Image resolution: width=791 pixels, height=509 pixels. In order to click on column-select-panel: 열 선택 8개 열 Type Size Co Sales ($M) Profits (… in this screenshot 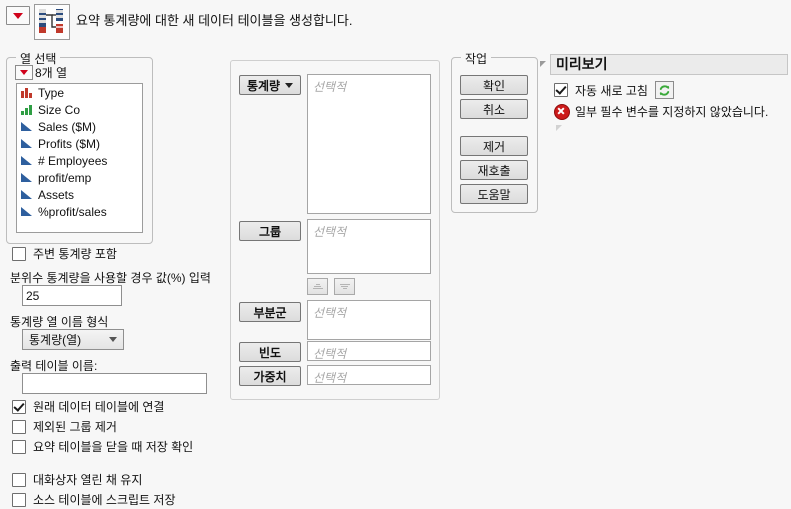, I will do `click(79, 147)`.